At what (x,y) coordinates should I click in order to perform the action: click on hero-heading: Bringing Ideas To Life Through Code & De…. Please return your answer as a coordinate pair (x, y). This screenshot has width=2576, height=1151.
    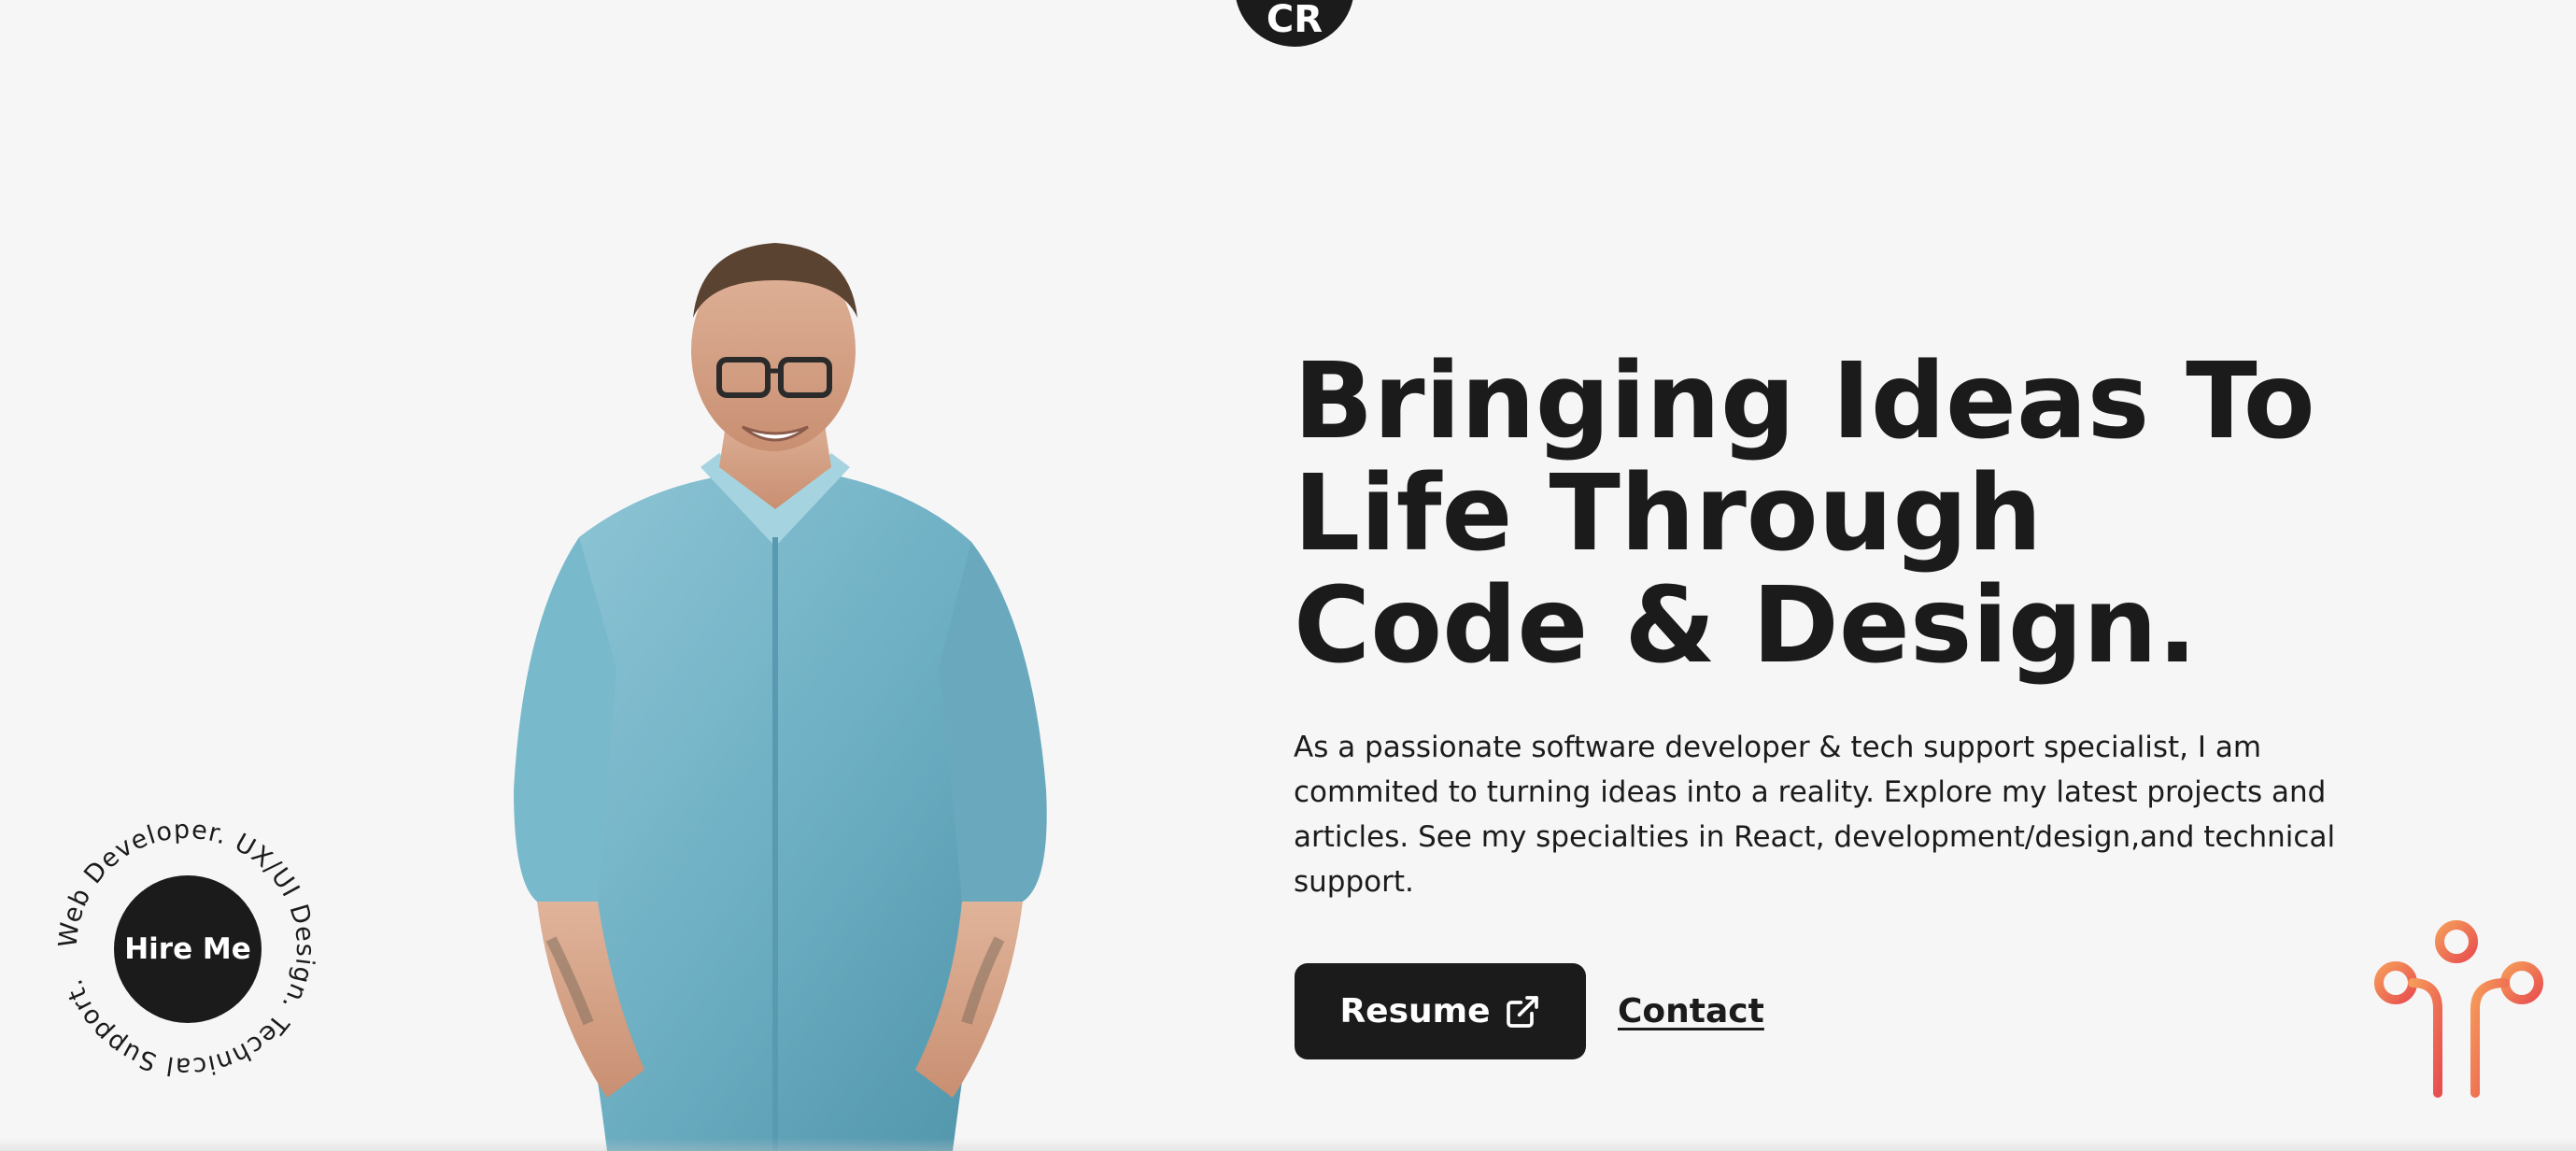
    Looking at the image, I should click on (1804, 514).